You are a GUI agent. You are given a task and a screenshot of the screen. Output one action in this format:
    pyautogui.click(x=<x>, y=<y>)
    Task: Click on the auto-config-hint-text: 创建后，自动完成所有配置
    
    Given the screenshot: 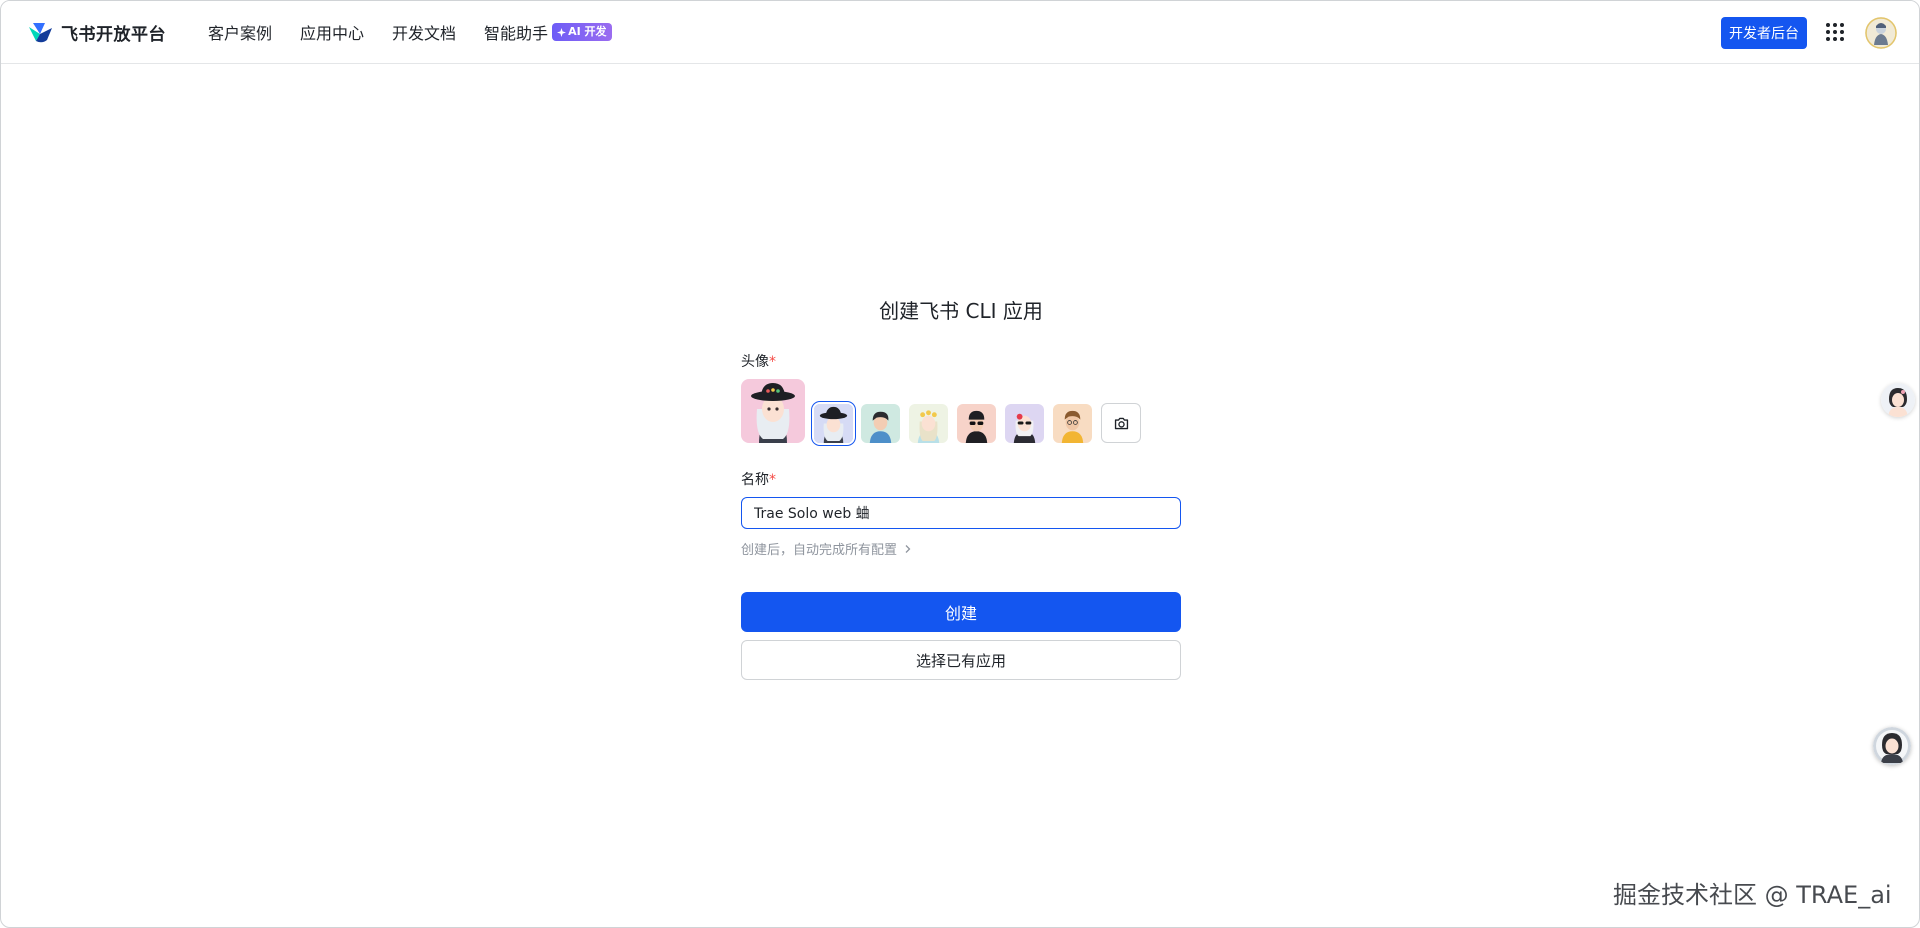 What is the action you would take?
    pyautogui.click(x=819, y=550)
    